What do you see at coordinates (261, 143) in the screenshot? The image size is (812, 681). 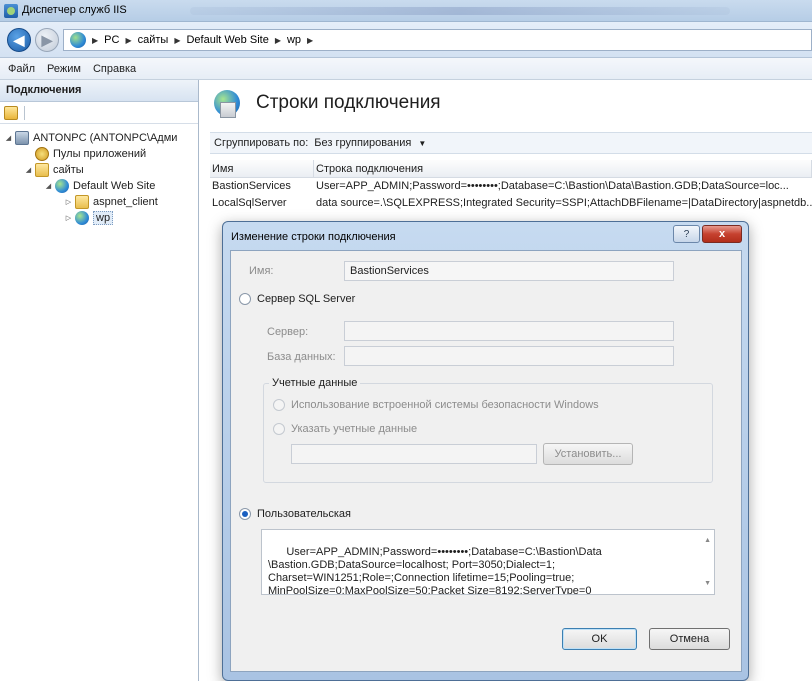 I see `group-by-label: Сгруппировать по:` at bounding box center [261, 143].